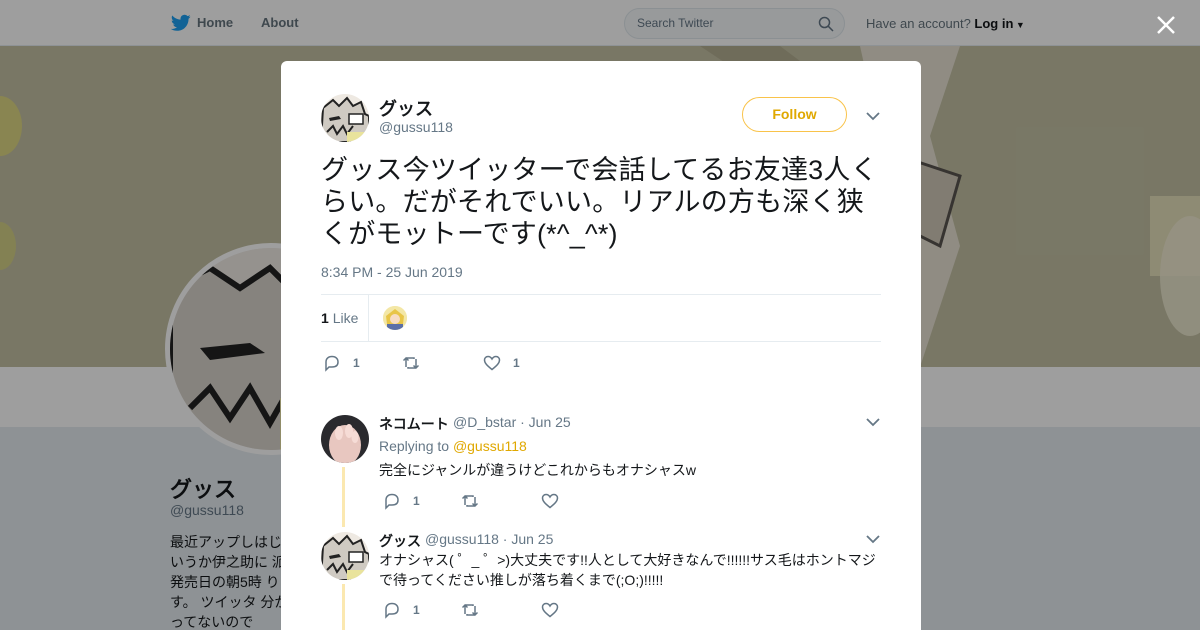 This screenshot has width=1200, height=630. What do you see at coordinates (1166, 25) in the screenshot?
I see `close-icon` at bounding box center [1166, 25].